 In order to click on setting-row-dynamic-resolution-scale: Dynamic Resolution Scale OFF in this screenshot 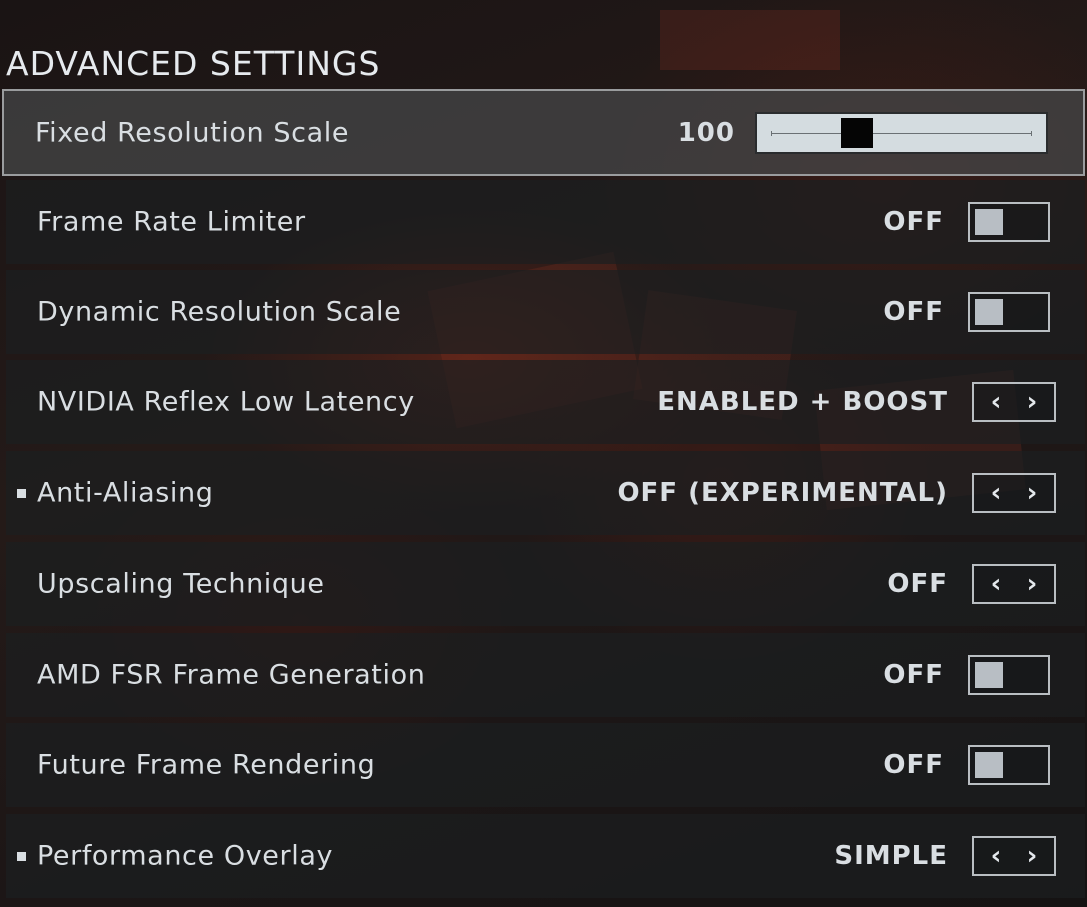, I will do `click(545, 312)`.